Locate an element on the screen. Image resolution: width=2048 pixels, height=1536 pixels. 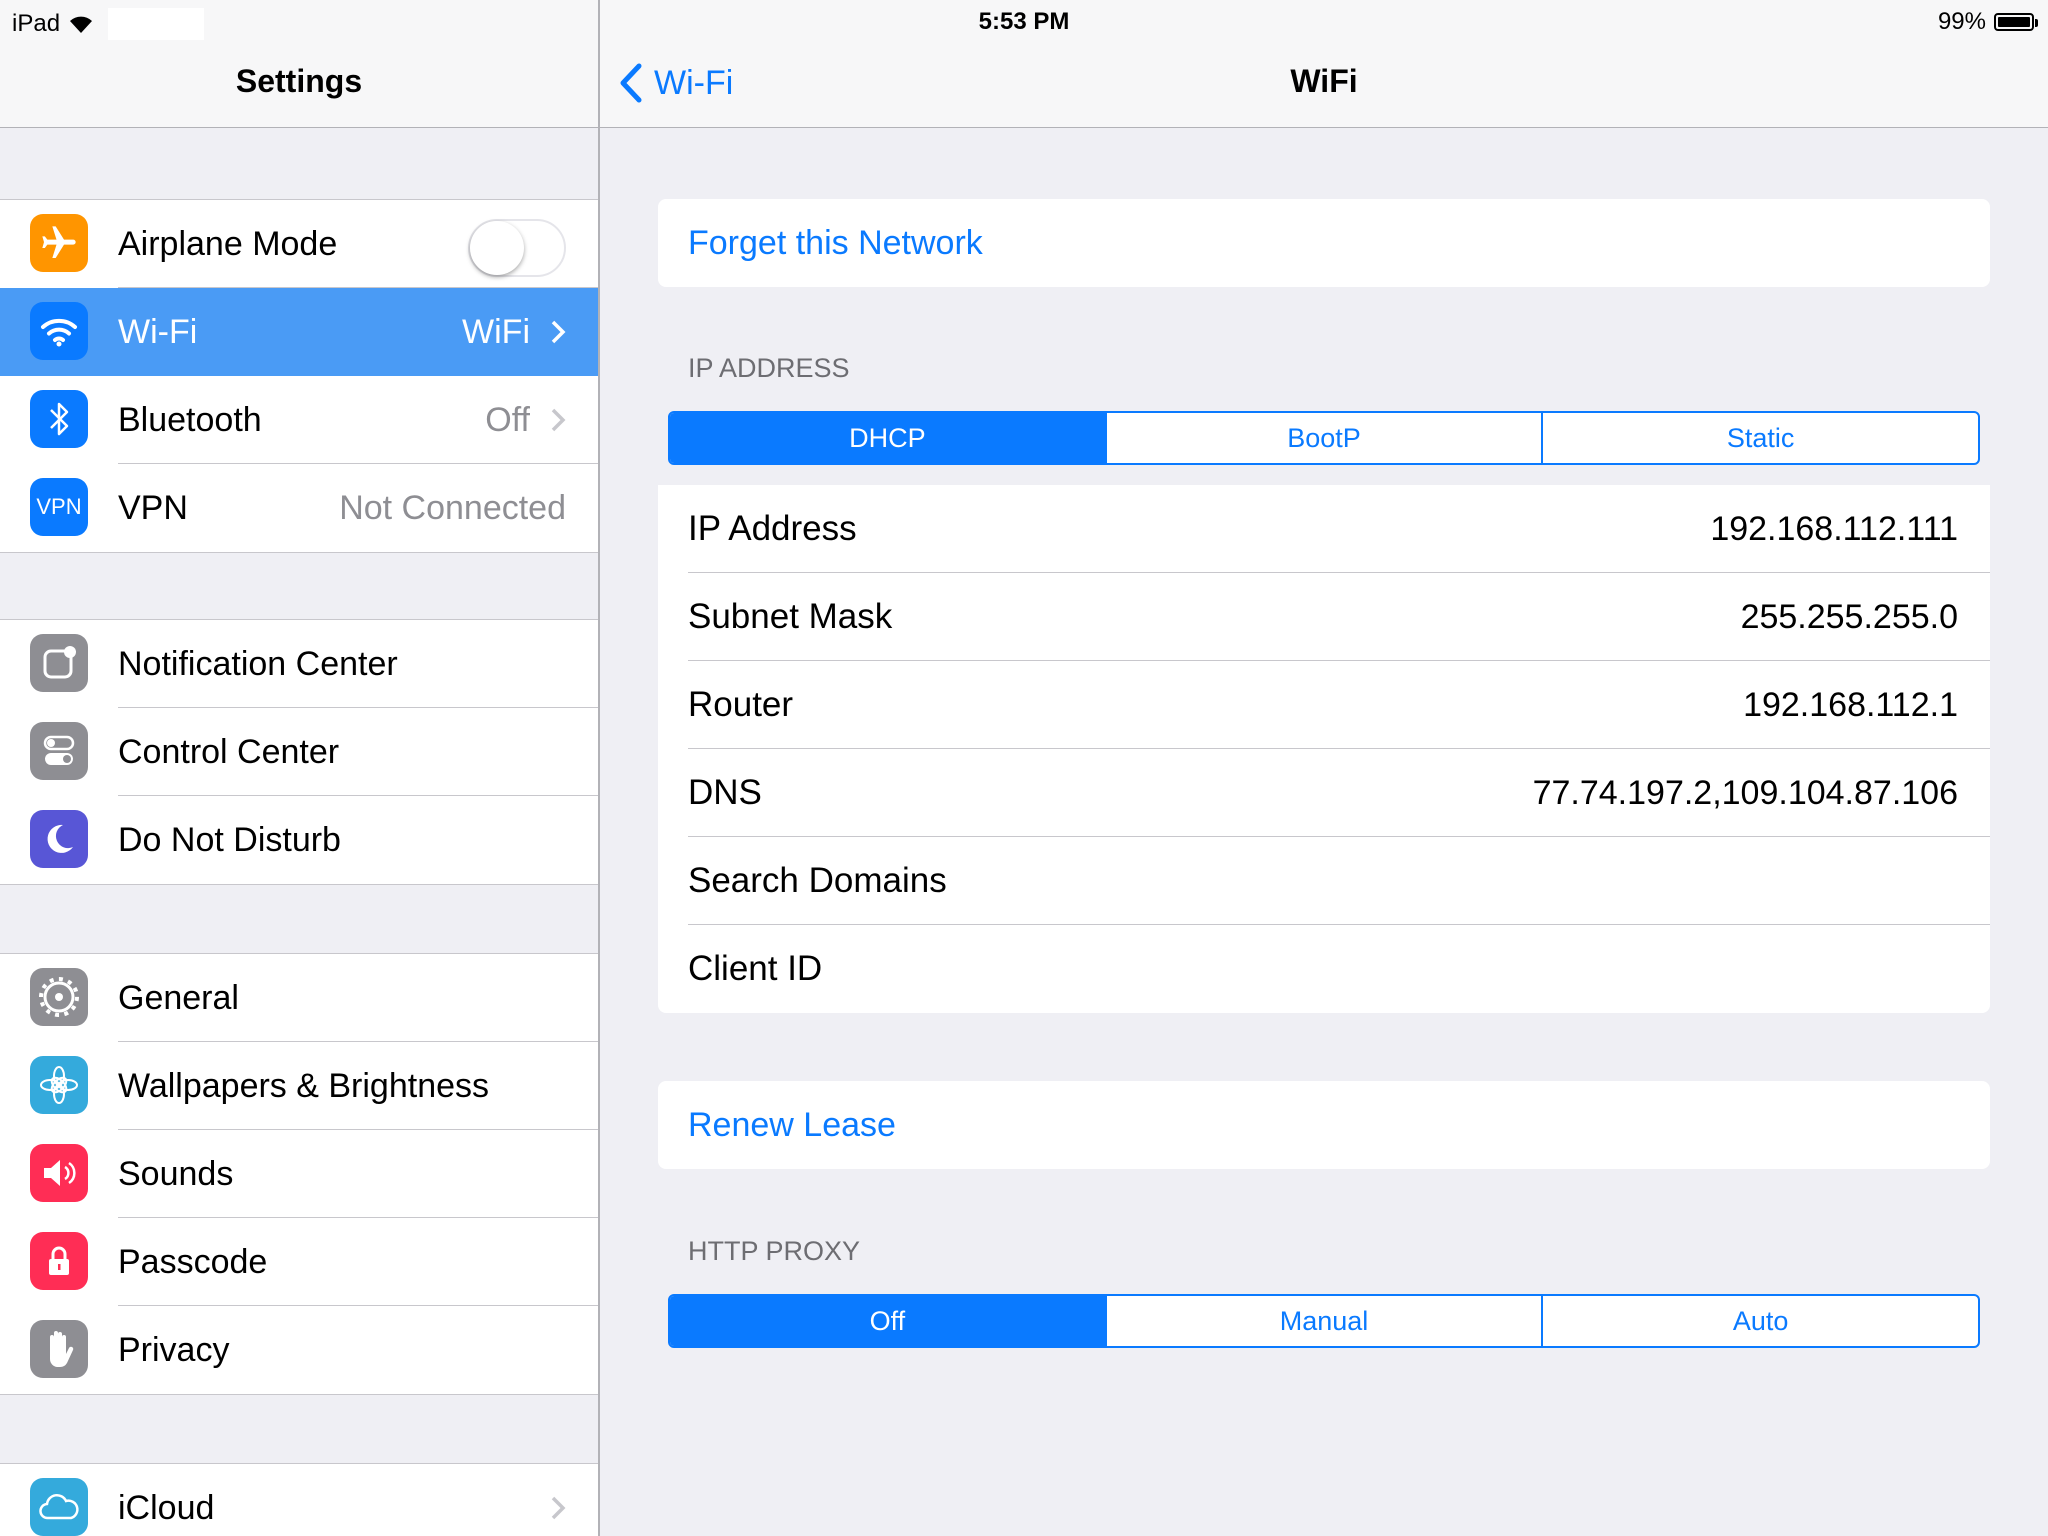
proxy-mode-off: Off is located at coordinates (887, 1321).